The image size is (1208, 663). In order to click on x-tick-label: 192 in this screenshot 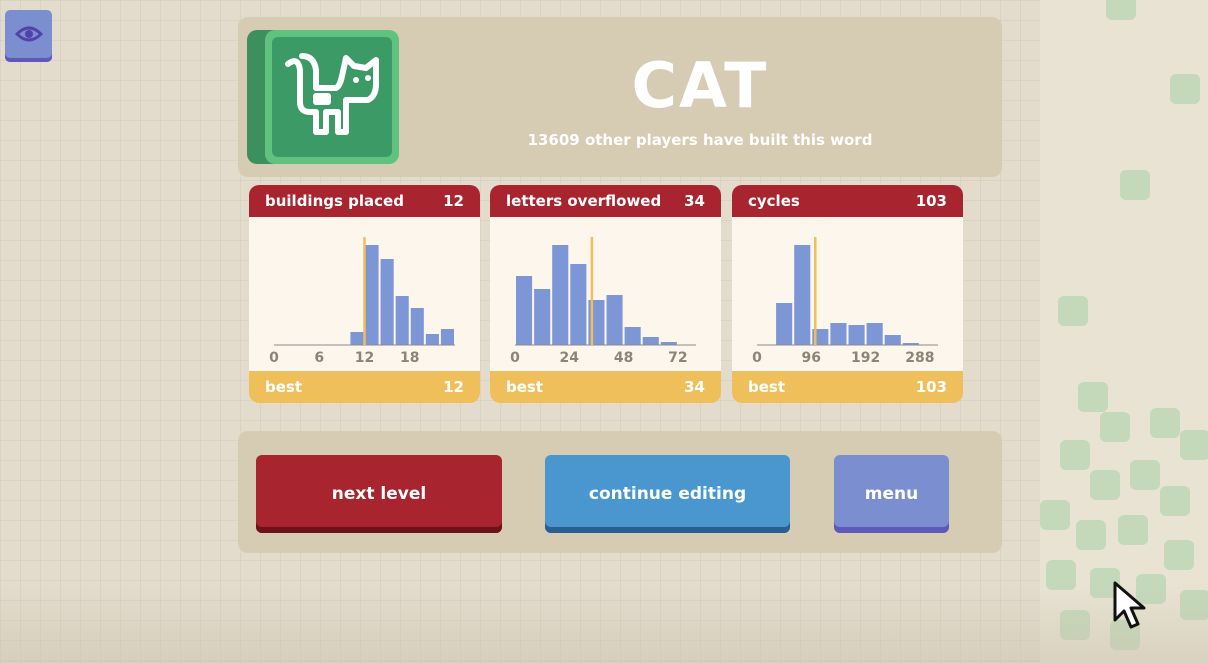, I will do `click(865, 358)`.